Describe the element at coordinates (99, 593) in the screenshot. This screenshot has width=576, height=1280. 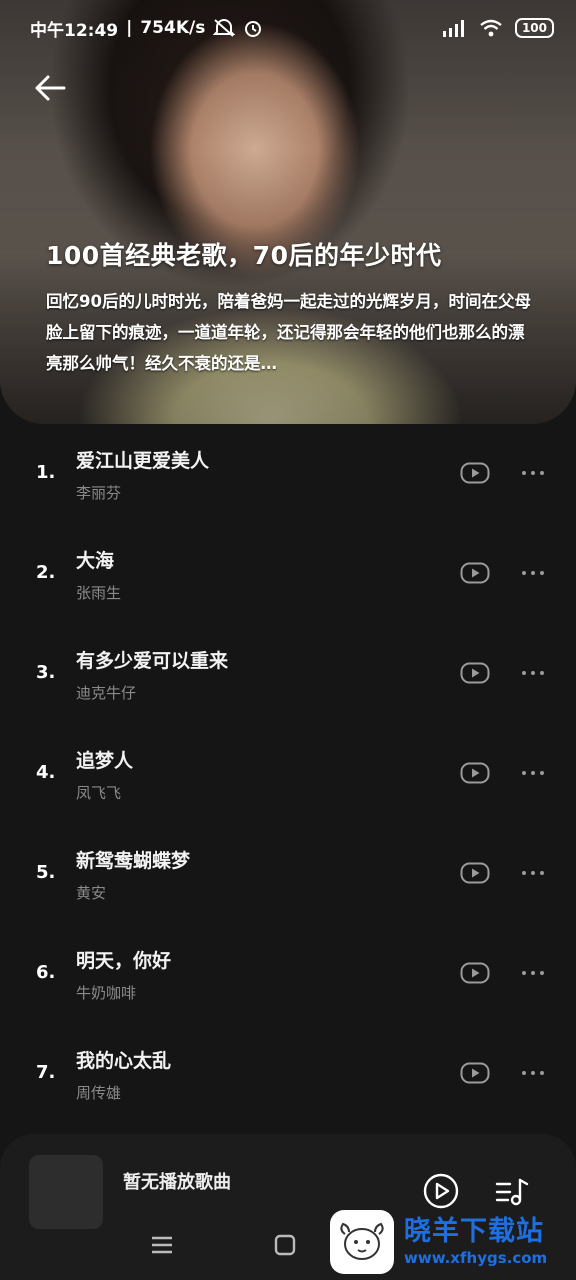
I see `song-artist: 张雨生` at that location.